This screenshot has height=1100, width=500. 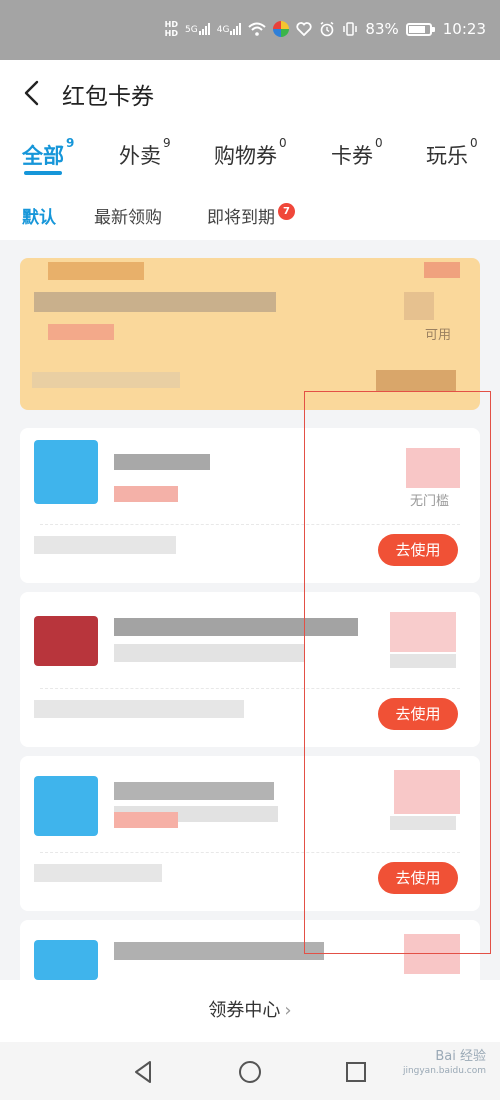 What do you see at coordinates (32, 93) in the screenshot?
I see `chevron-left-icon` at bounding box center [32, 93].